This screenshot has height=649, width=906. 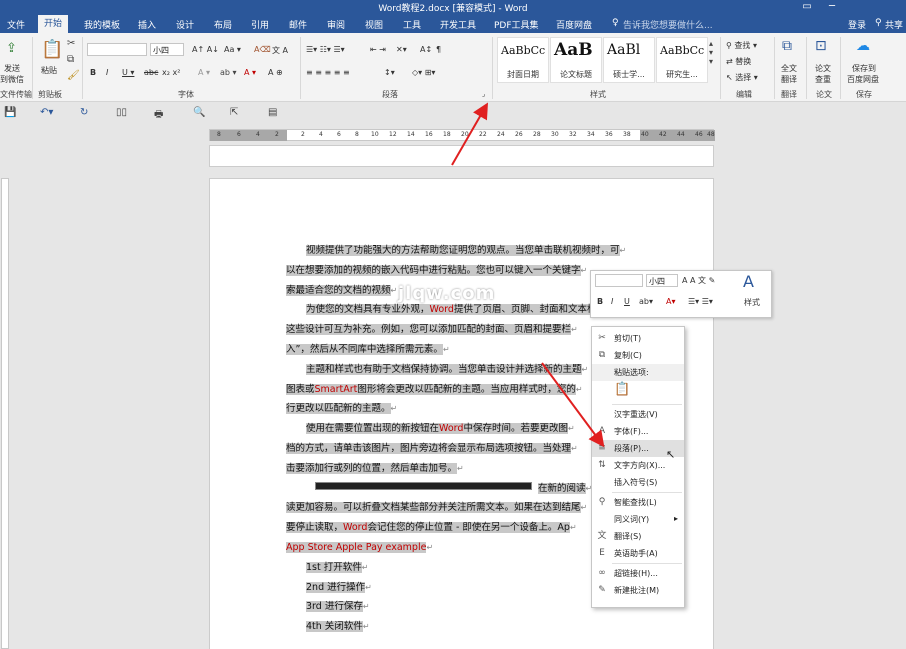 I want to click on mouse-cursor-icon: ↖, so click(x=671, y=454).